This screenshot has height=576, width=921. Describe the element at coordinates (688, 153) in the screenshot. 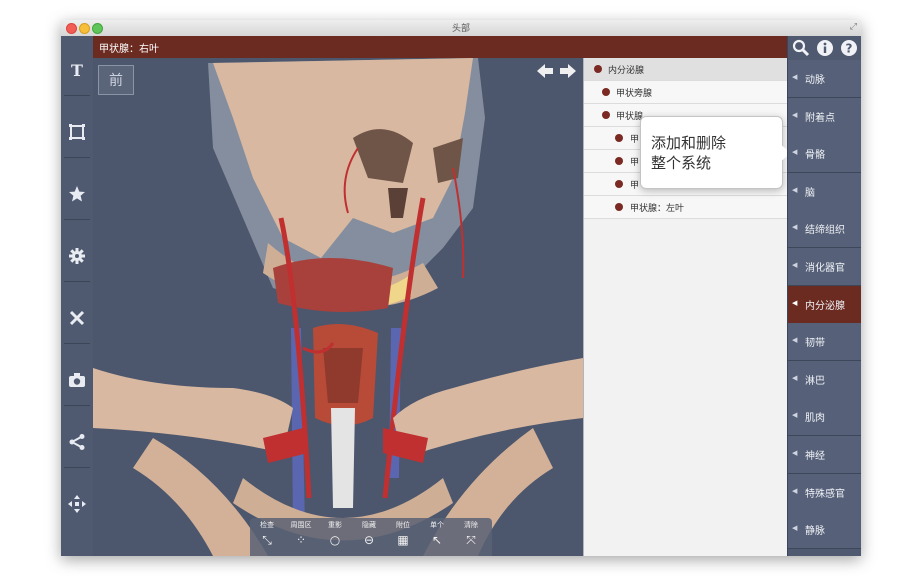

I see `tooltip-text: 添加和删除 整个系统` at that location.